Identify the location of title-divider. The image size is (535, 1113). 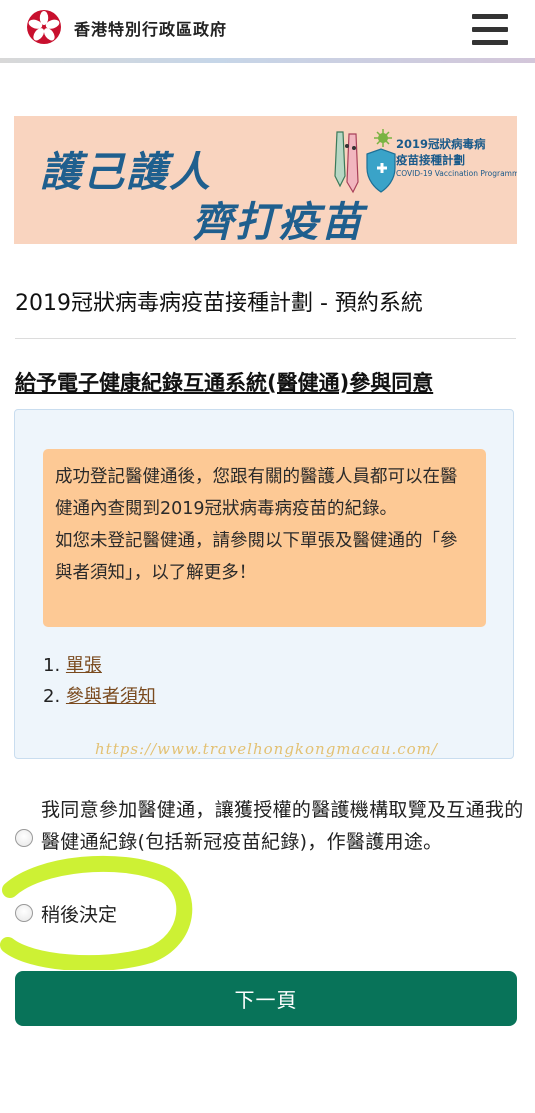
(265, 338).